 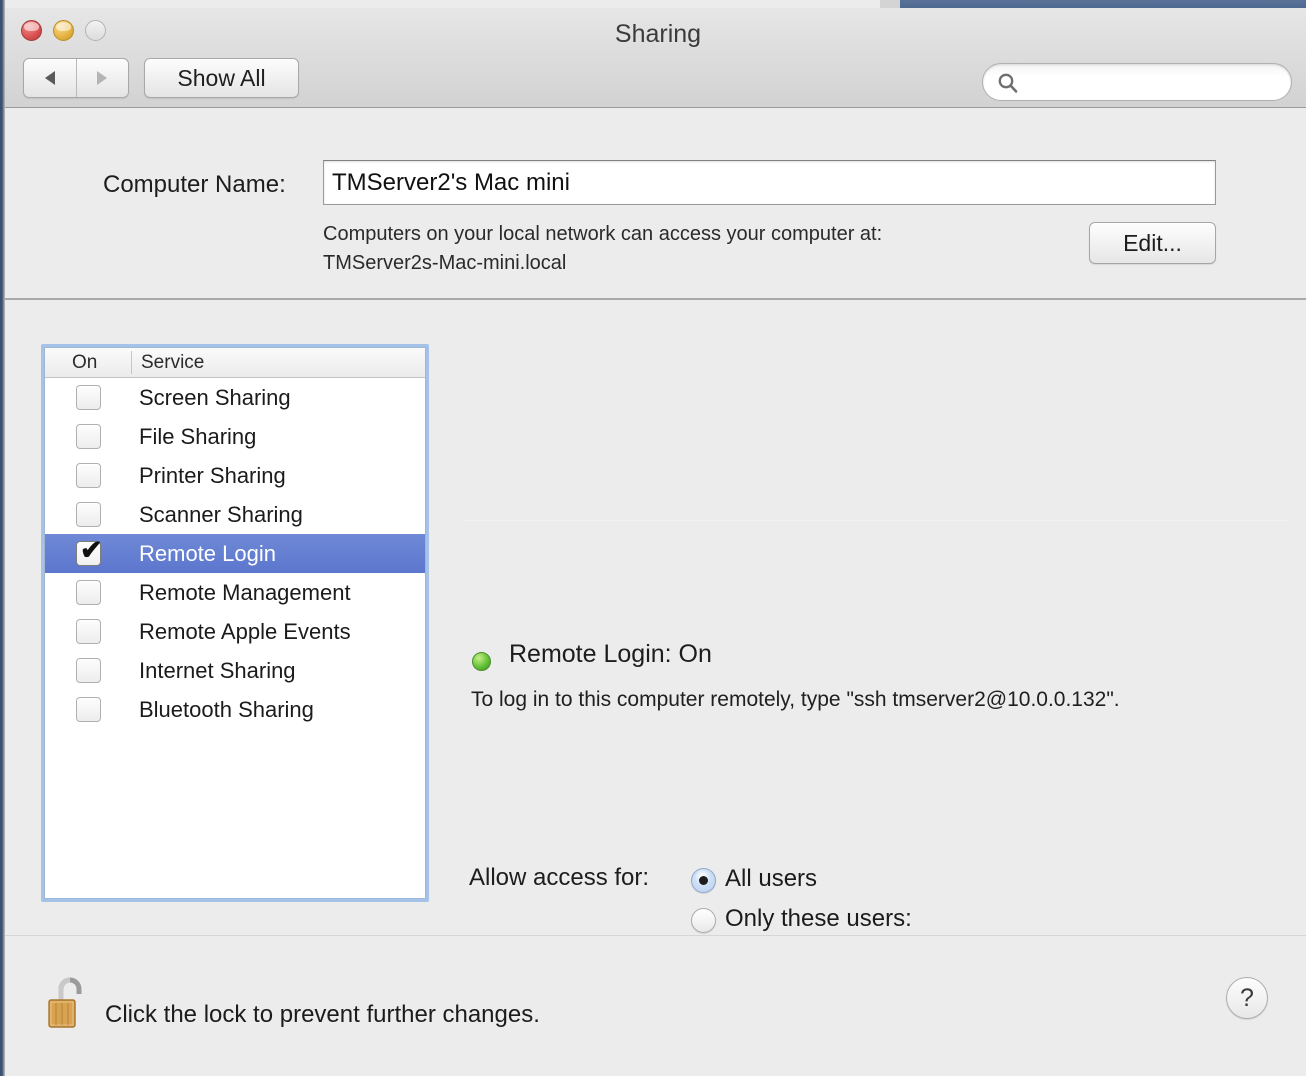 I want to click on table-row: File Sharing, so click(x=235, y=436).